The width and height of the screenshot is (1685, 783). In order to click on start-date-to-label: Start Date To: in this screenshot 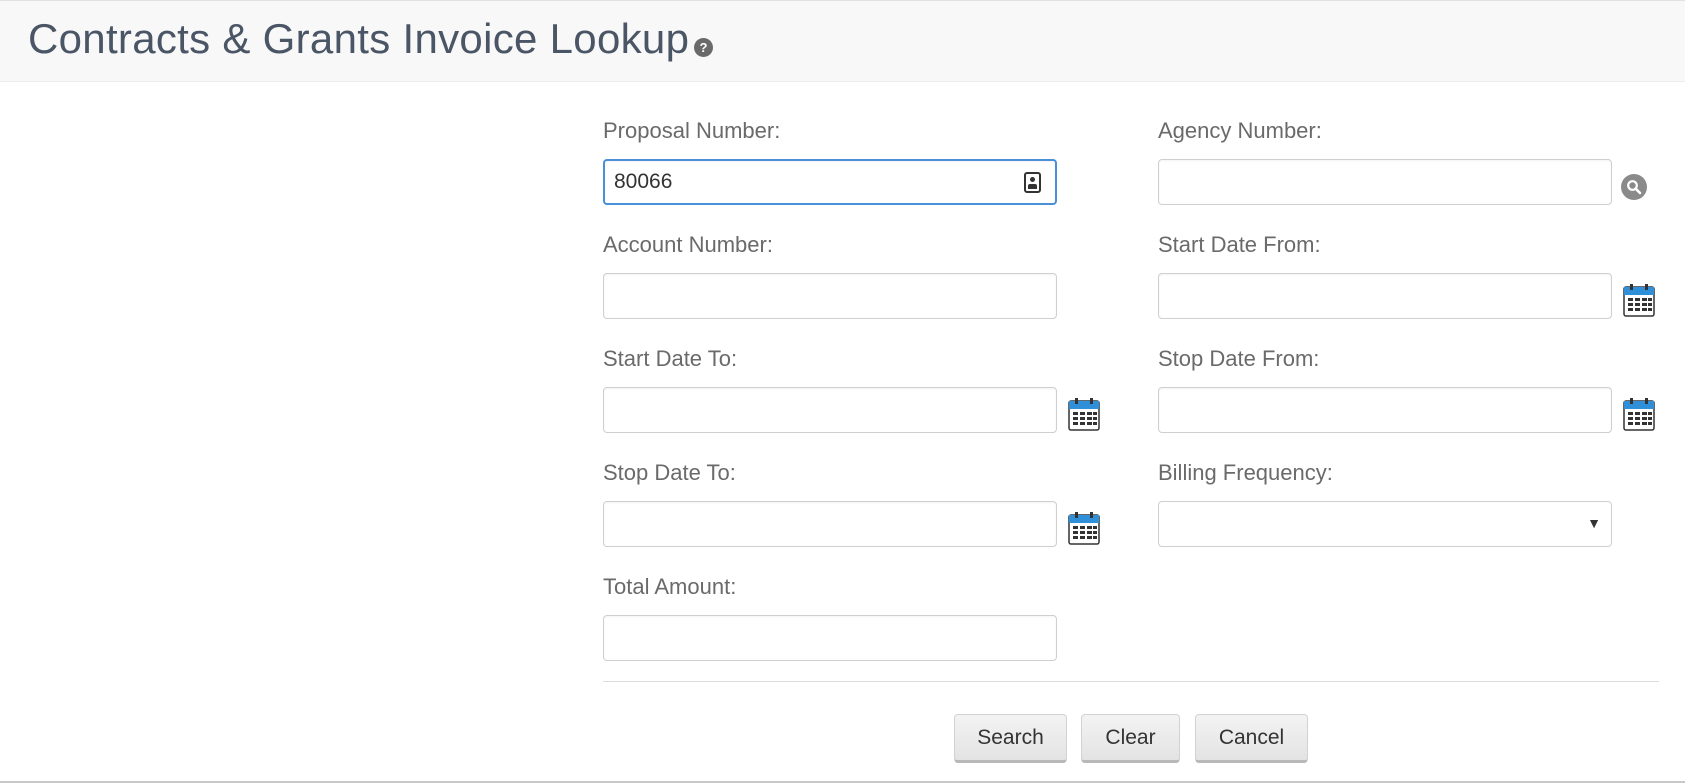, I will do `click(670, 358)`.